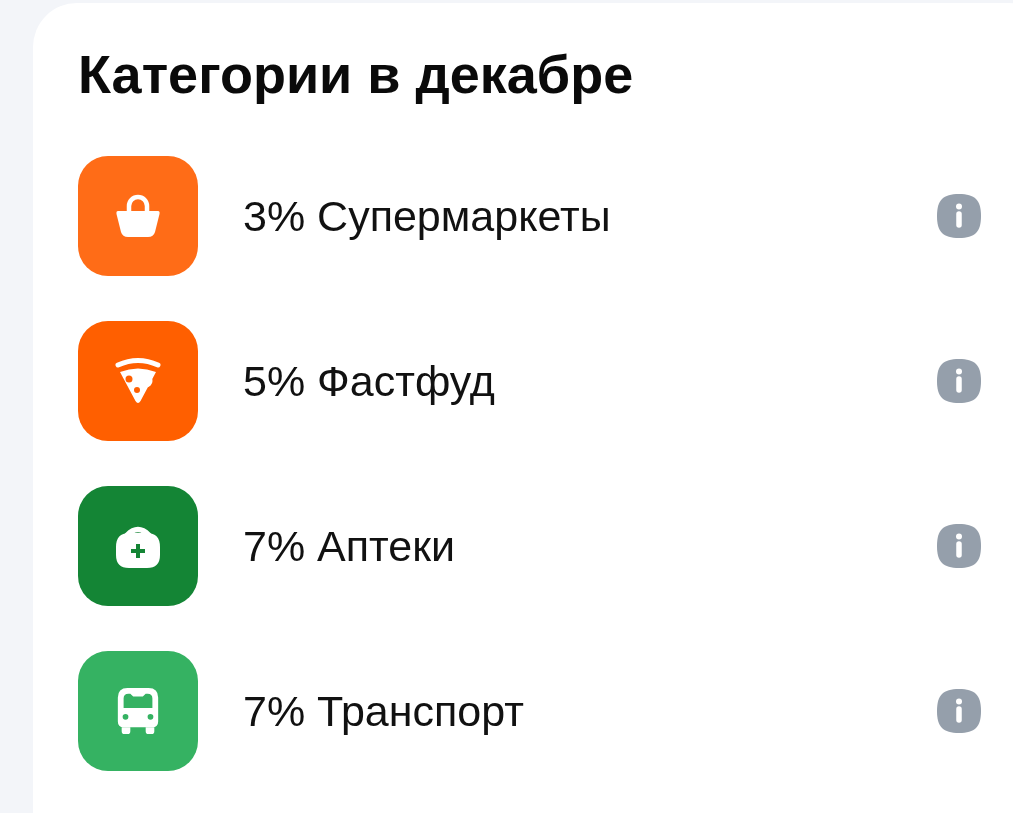 This screenshot has height=813, width=1013. I want to click on category-label: 7% Аптеки, so click(350, 546).